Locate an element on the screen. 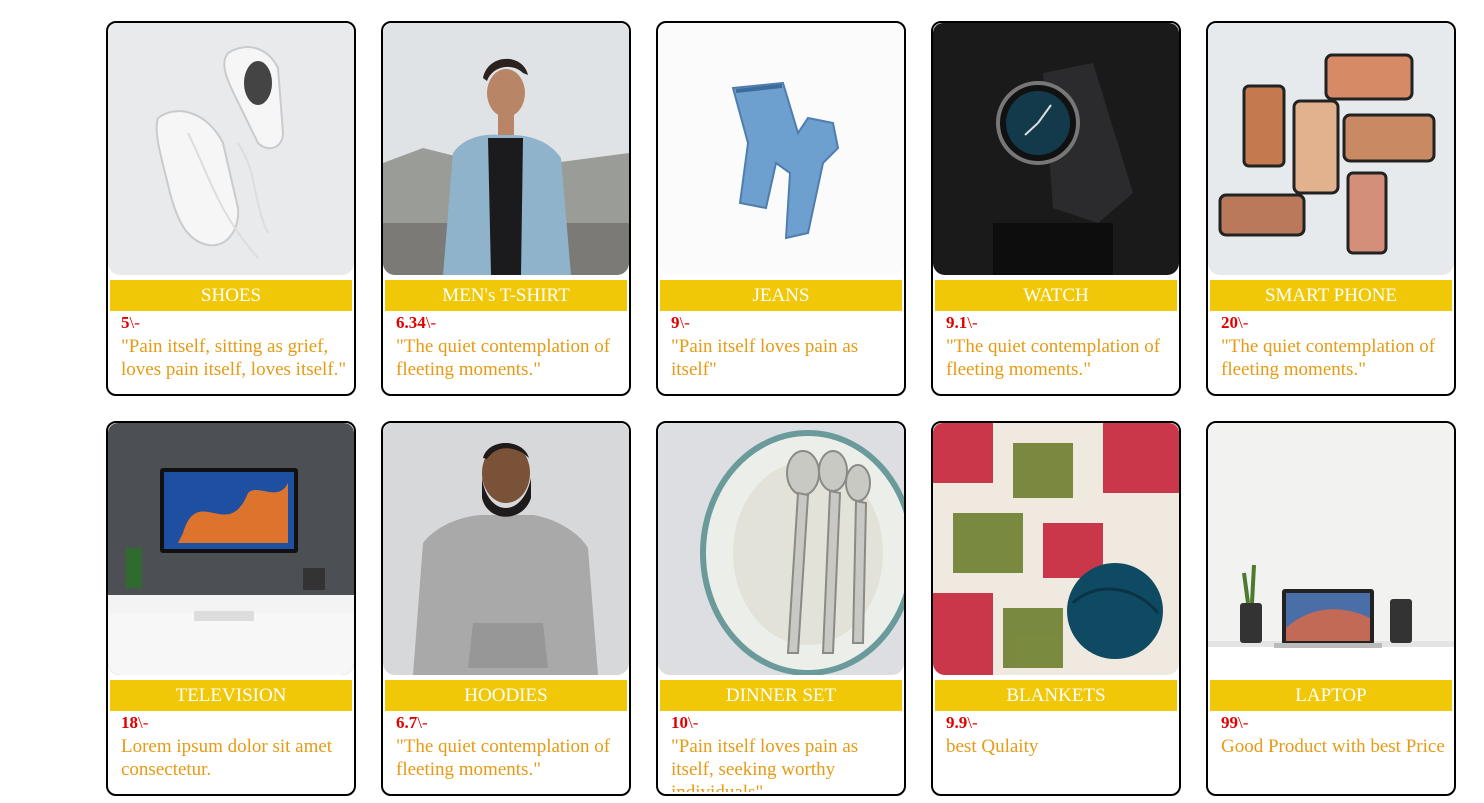 The image size is (1484, 803). product-price: 6.7\- is located at coordinates (412, 723).